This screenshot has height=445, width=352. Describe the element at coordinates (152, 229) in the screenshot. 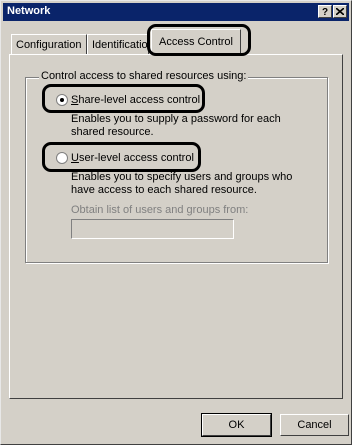

I see `obtain-list-input` at that location.